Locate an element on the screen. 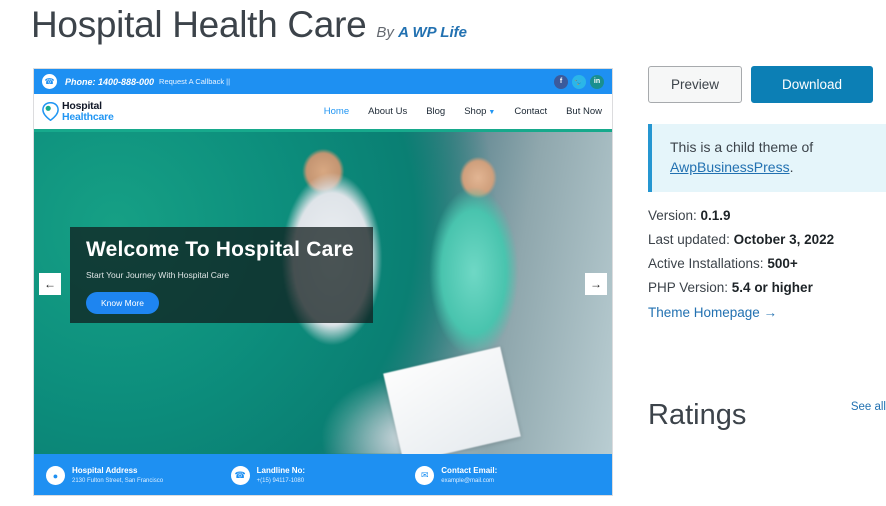  meta-last-updated-label: Last updated: is located at coordinates (691, 239).